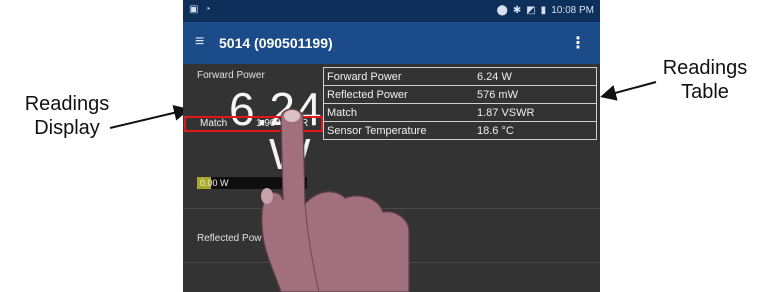  Describe the element at coordinates (207, 9) in the screenshot. I see `wifi-icon: ◔` at that location.